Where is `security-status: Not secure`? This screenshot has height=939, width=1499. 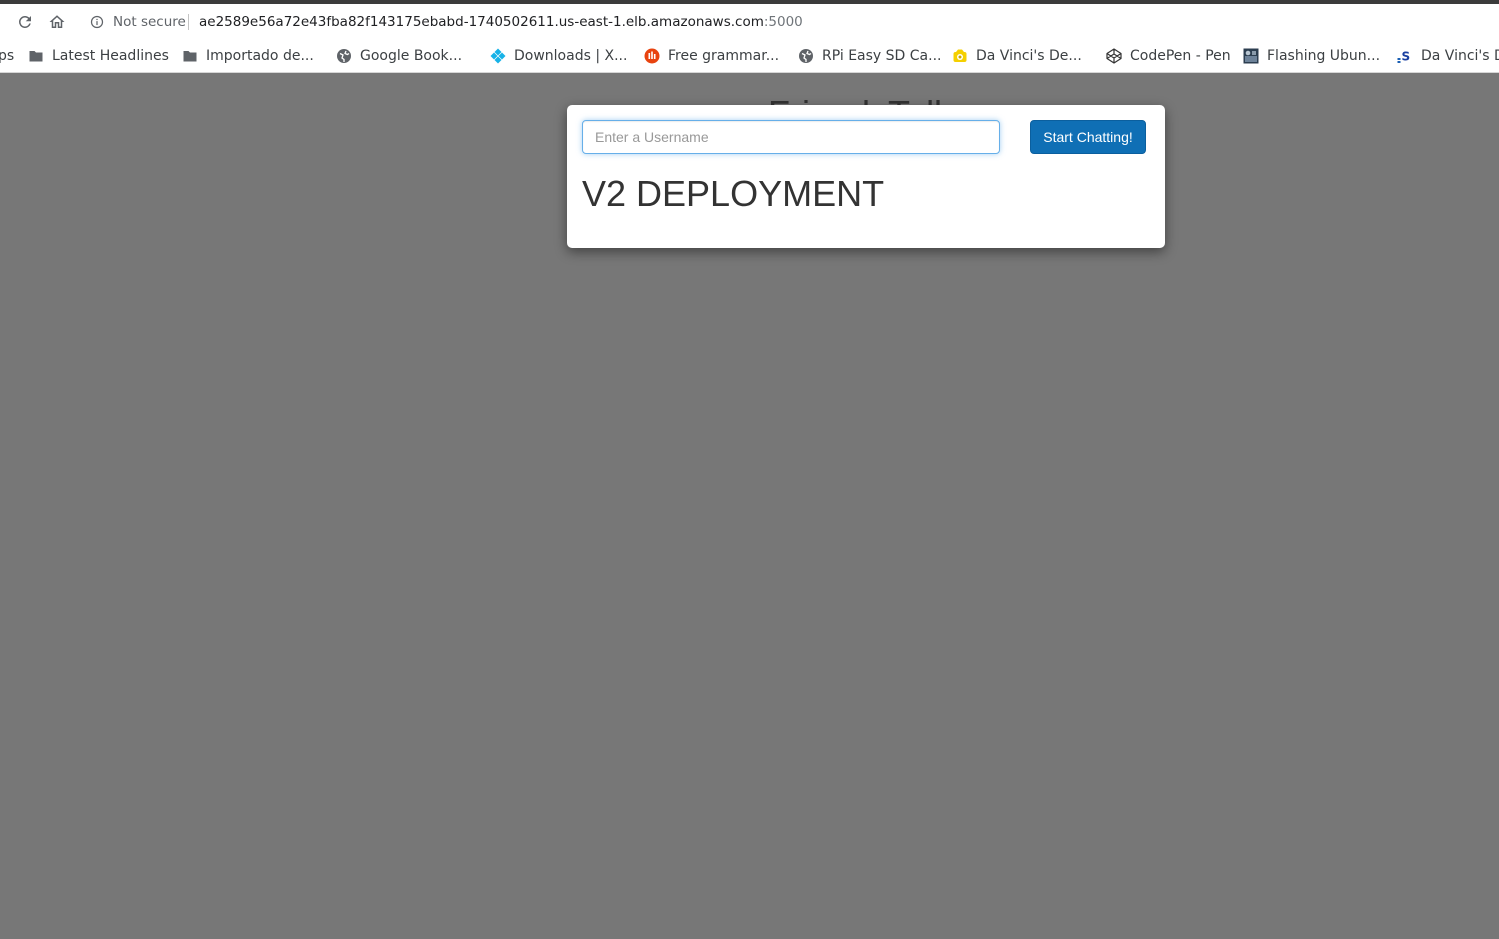 security-status: Not secure is located at coordinates (149, 22).